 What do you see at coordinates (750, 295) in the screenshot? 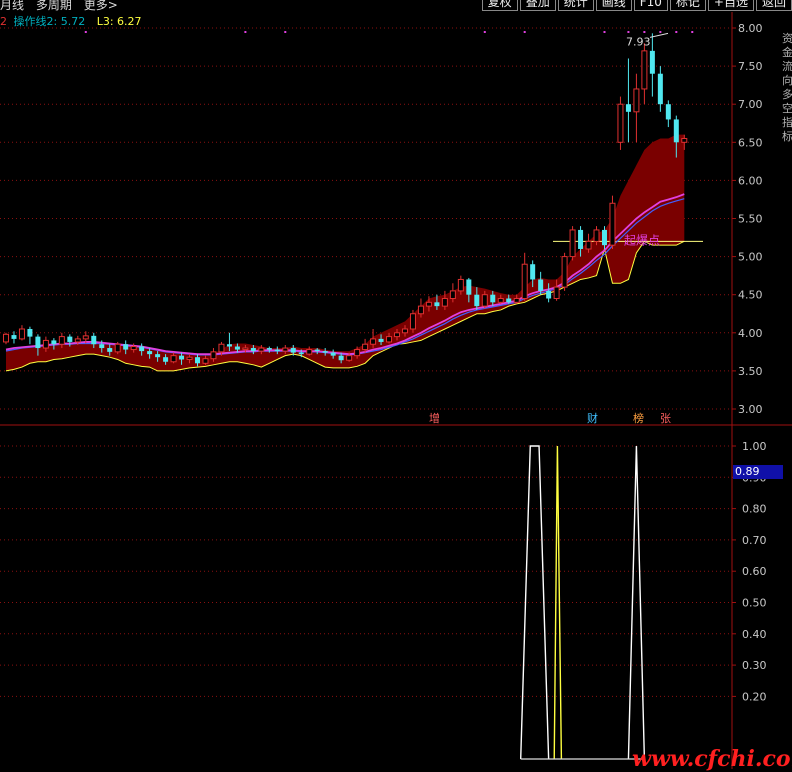
I see `main-tick-label: 4.50` at bounding box center [750, 295].